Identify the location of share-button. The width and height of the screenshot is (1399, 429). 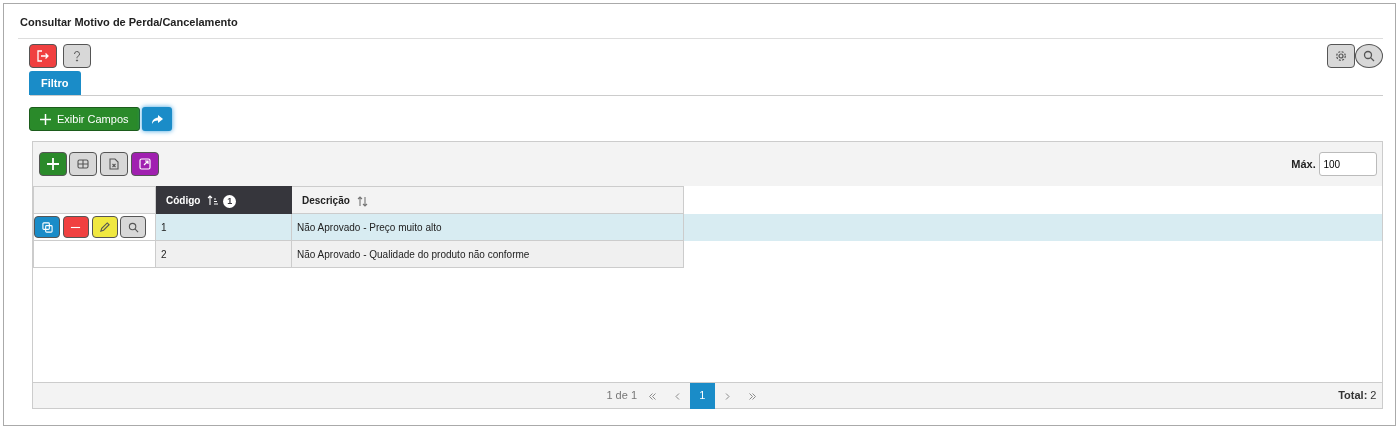
(157, 119).